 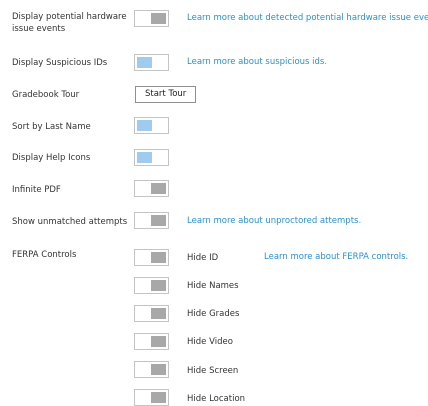 I want to click on ferpa-learn-more-link: Learn more about FERPA controls., so click(x=336, y=257).